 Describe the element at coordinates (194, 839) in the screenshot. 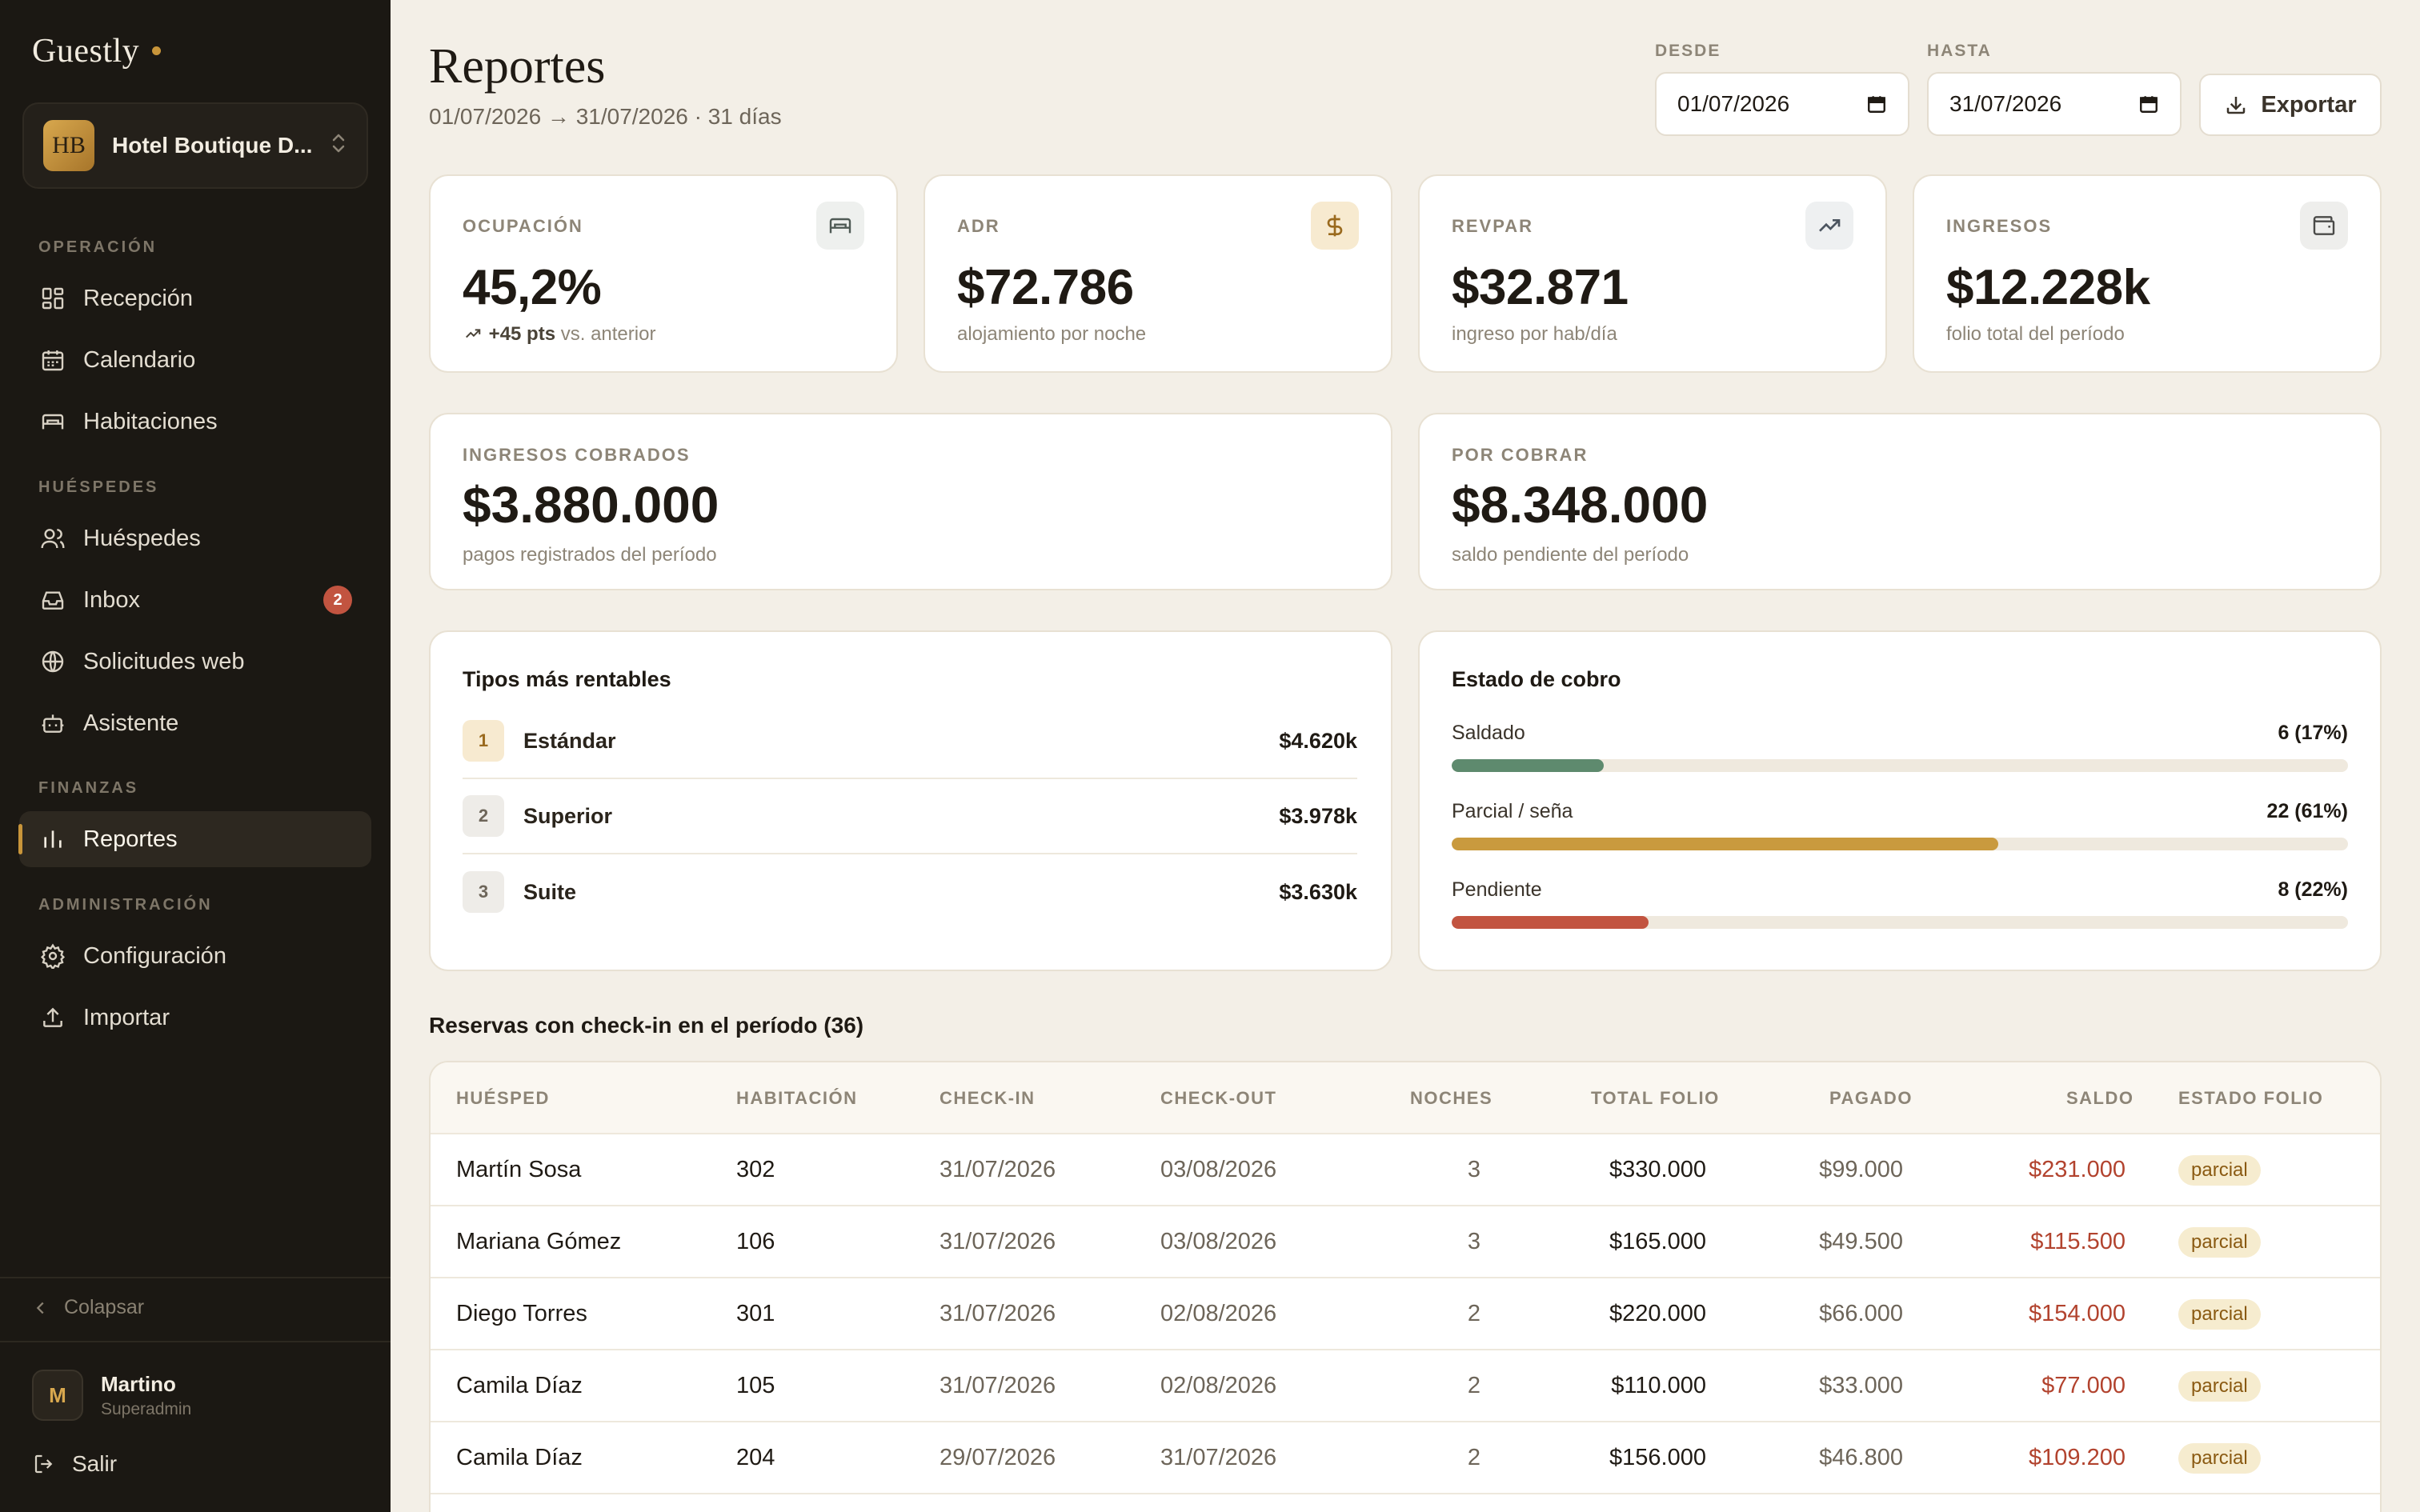

I see `sidebar-item-reportes: Reportes` at that location.